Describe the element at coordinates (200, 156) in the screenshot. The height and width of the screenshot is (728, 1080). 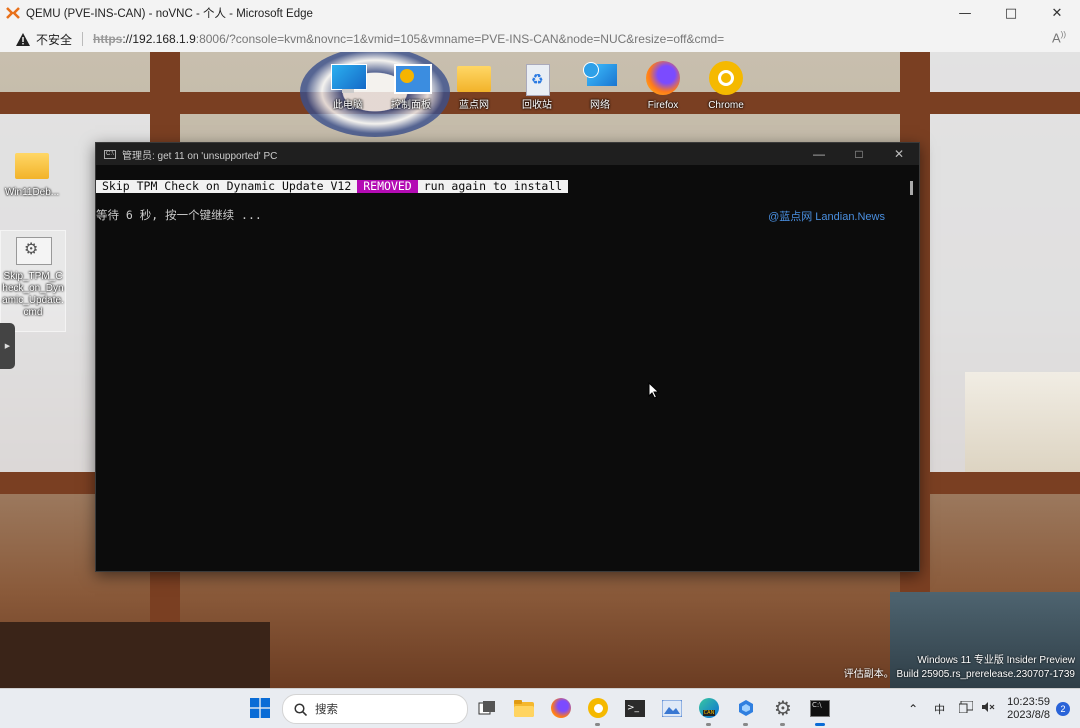
I see `cmd-title: 管理员: get 11 on 'unsupported' PC` at that location.